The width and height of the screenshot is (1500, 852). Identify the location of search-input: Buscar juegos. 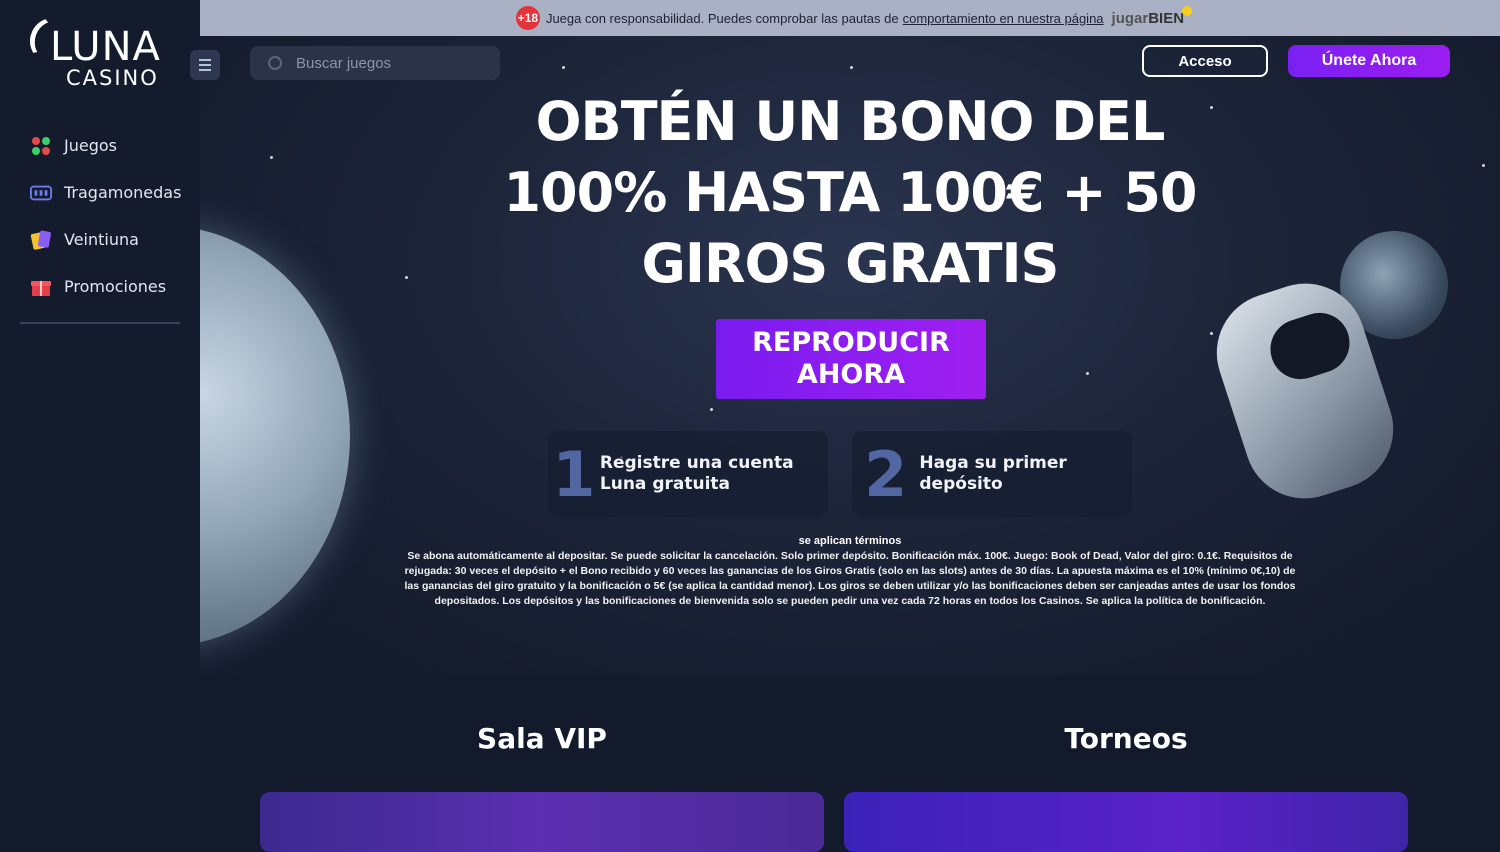
(375, 63).